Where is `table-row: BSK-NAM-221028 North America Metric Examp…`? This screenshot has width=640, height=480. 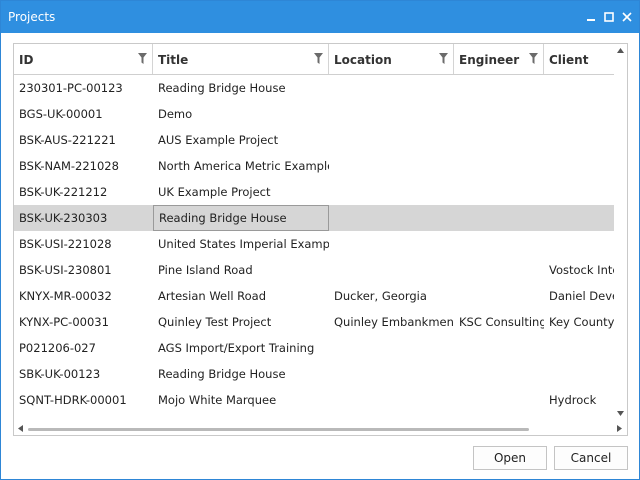 table-row: BSK-NAM-221028 North America Metric Examp… is located at coordinates (314, 166).